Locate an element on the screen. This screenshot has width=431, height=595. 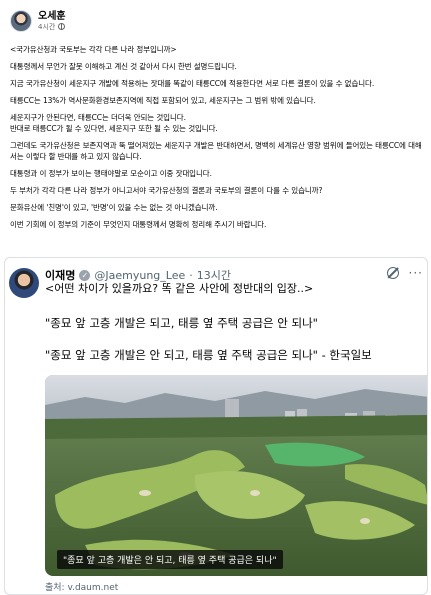
globe-icon is located at coordinates (62, 27).